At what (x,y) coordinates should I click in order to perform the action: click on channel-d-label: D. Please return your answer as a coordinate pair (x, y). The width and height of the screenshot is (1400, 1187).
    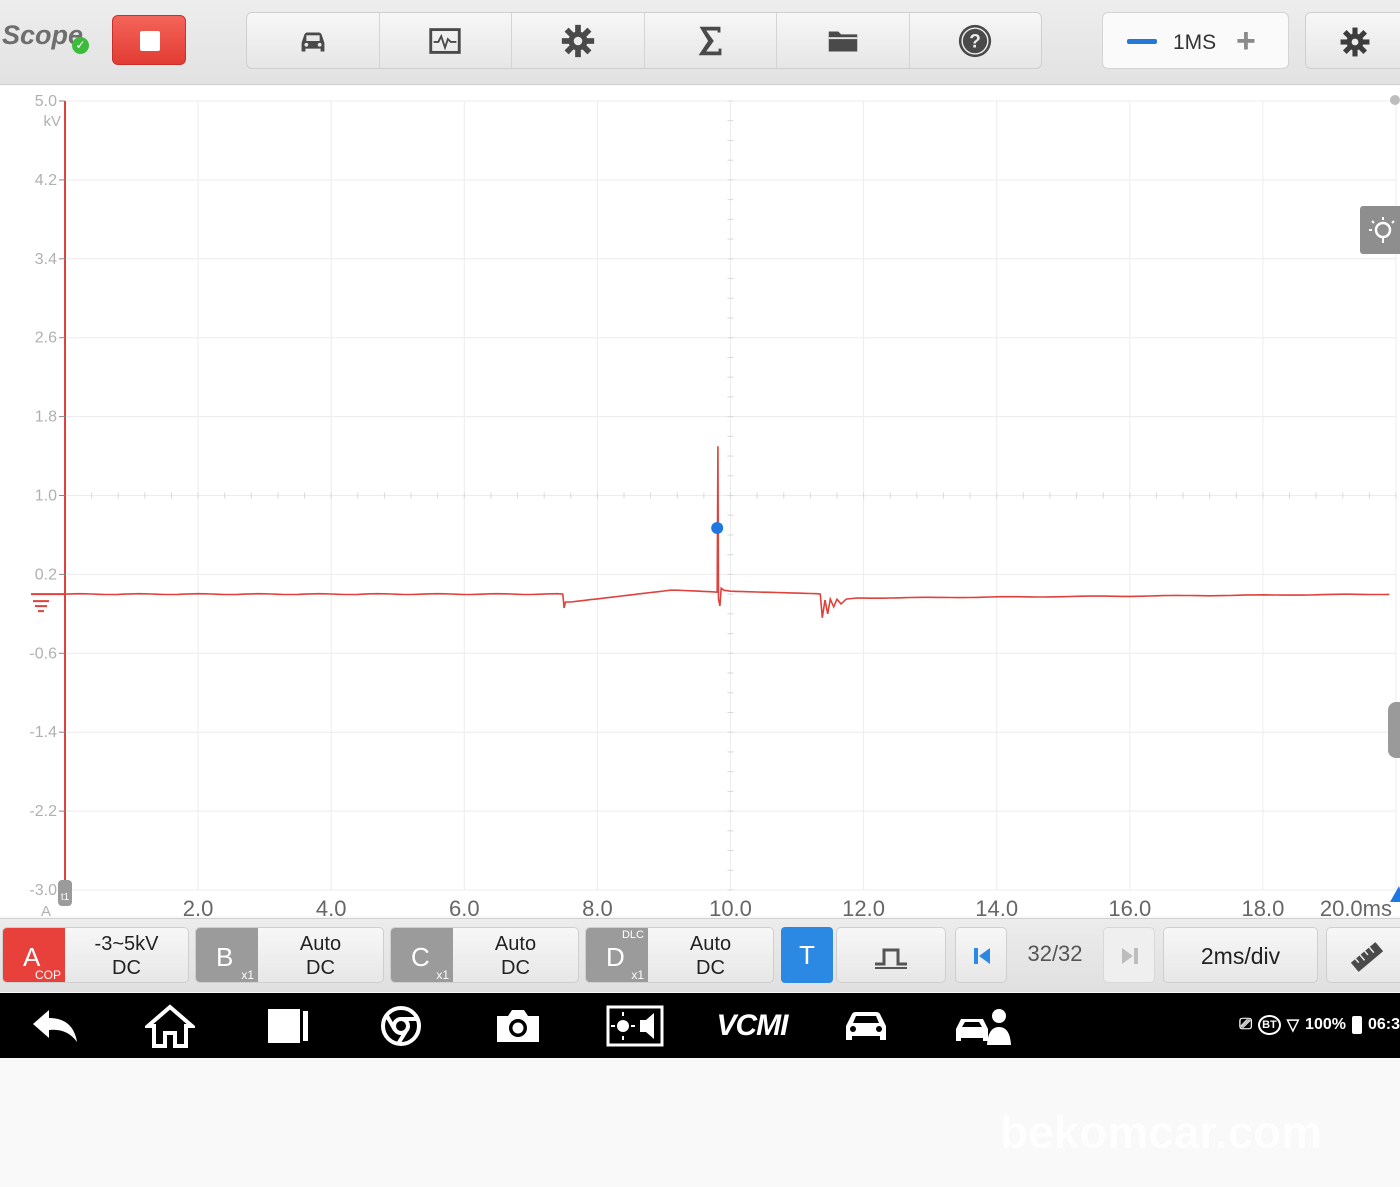
    Looking at the image, I should click on (615, 957).